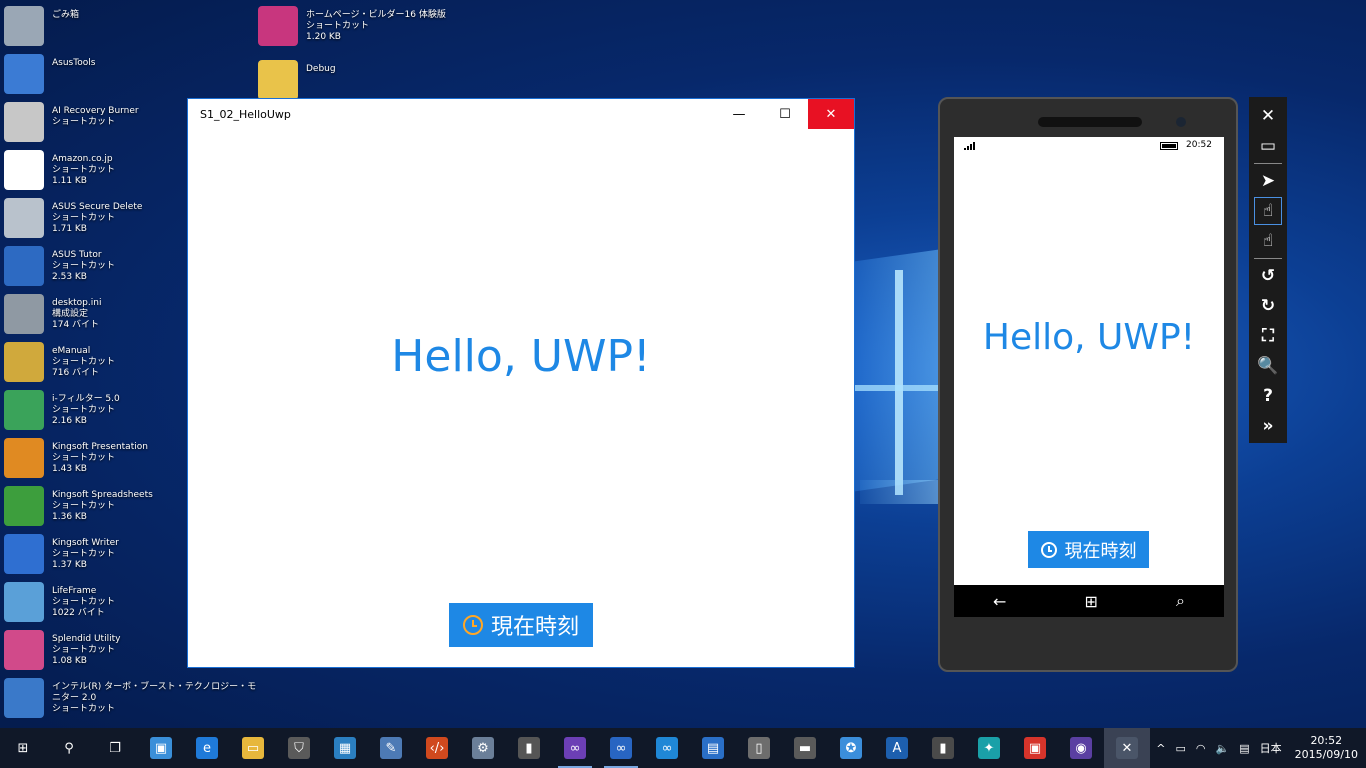 The height and width of the screenshot is (768, 1366). What do you see at coordinates (1089, 377) in the screenshot?
I see `phone-screen: 20:52 Hello, UWP! 現在時刻 ← ⊞ ⌕` at bounding box center [1089, 377].